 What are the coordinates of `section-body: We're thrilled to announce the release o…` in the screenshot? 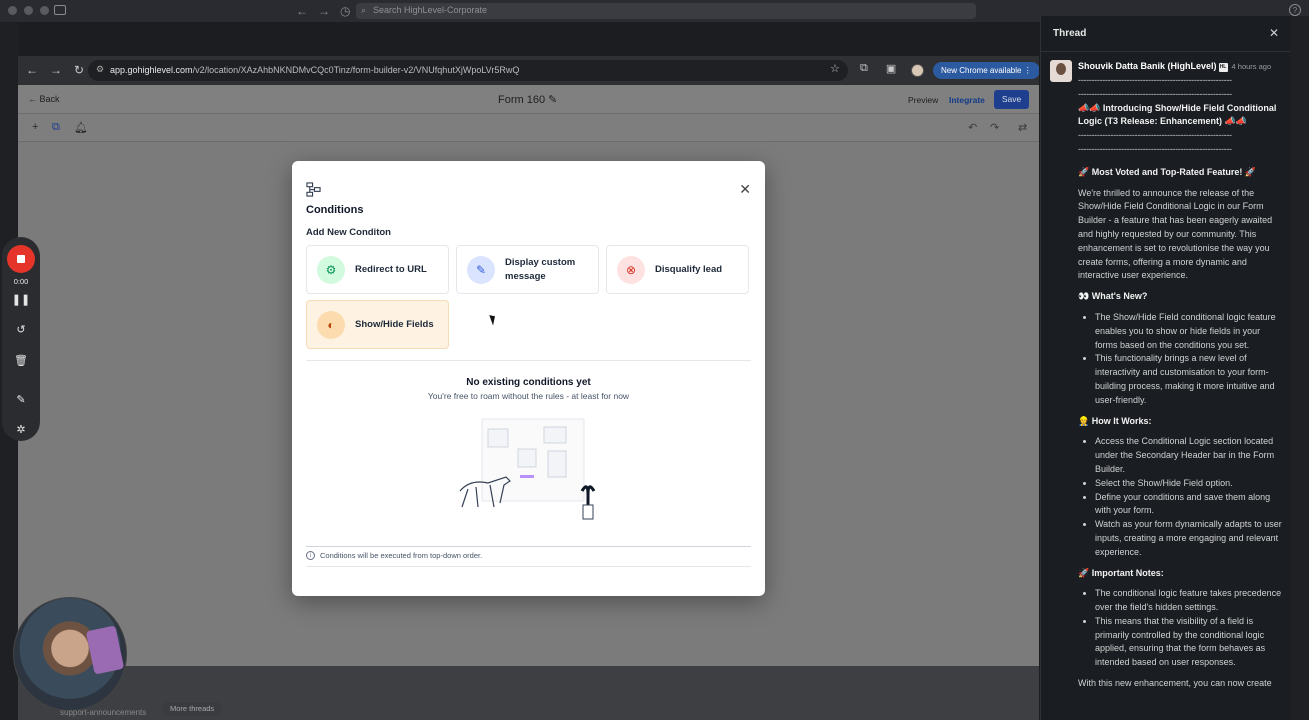 It's located at (1175, 234).